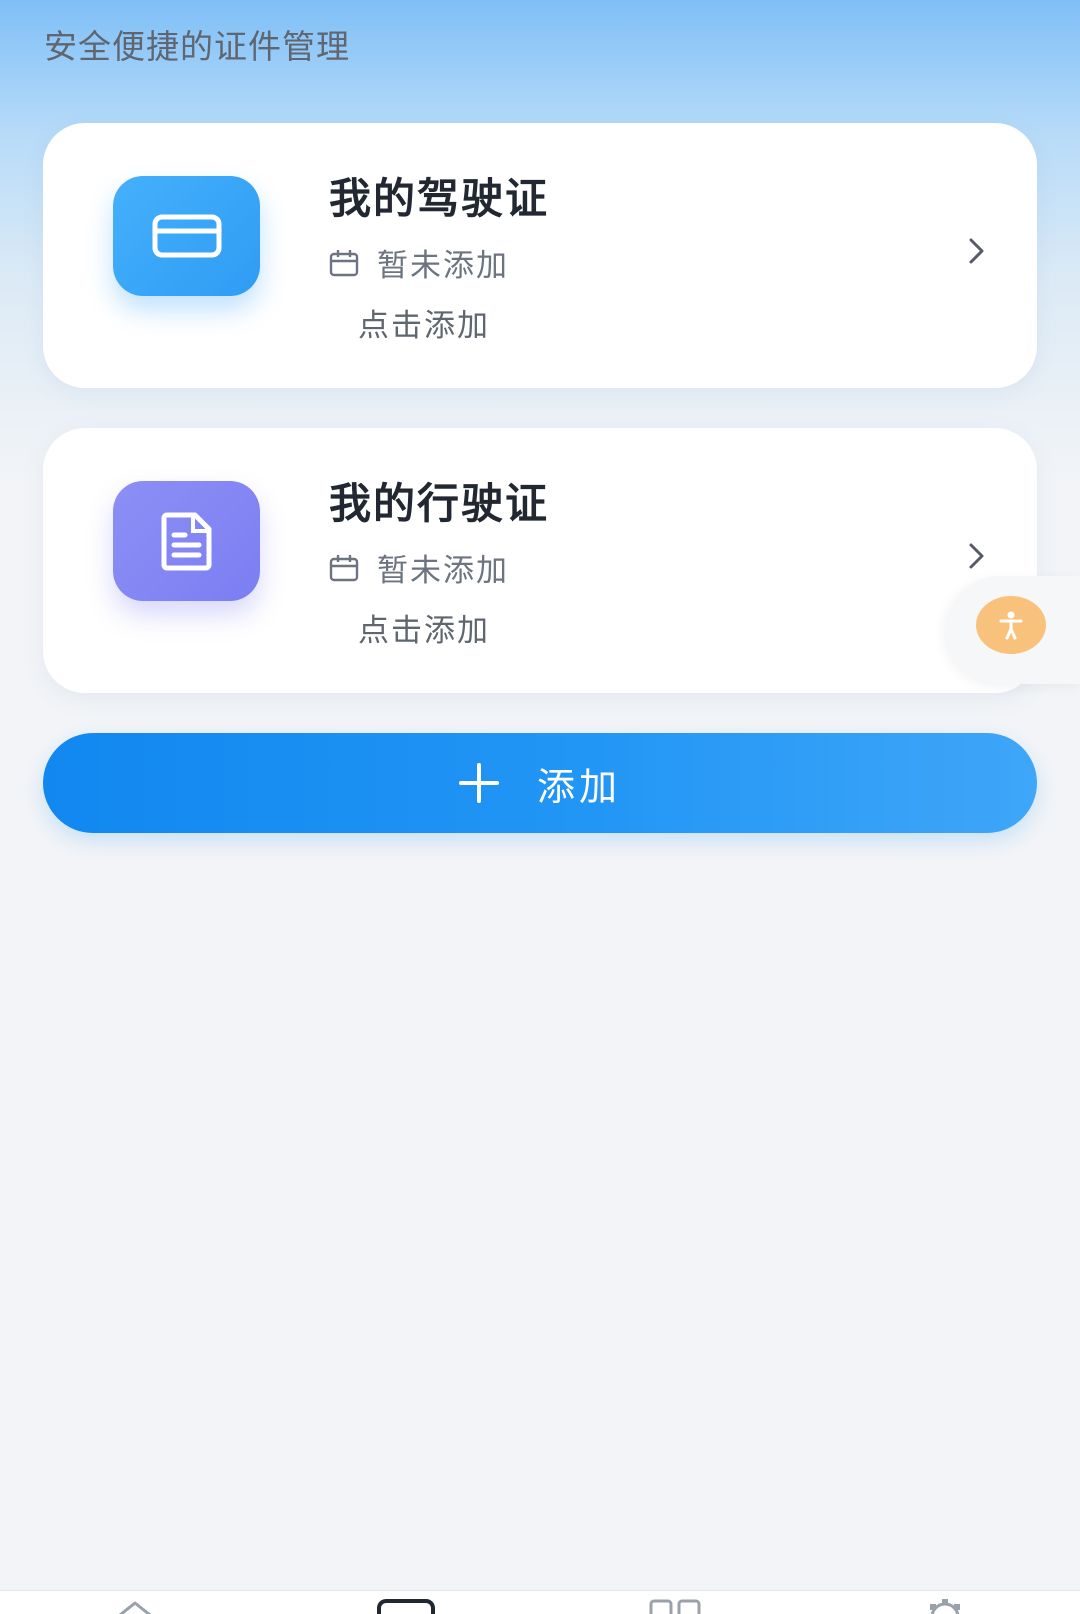  Describe the element at coordinates (406, 1605) in the screenshot. I see `card-icon` at that location.